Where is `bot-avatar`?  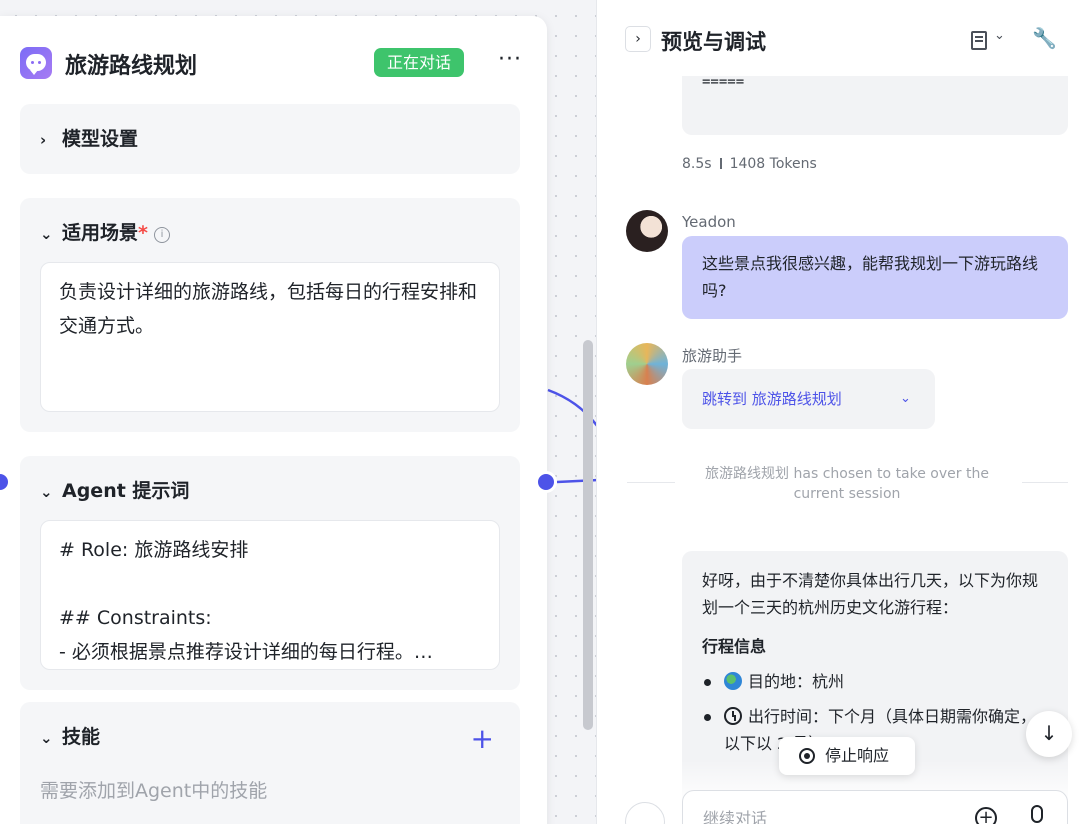
bot-avatar is located at coordinates (647, 364).